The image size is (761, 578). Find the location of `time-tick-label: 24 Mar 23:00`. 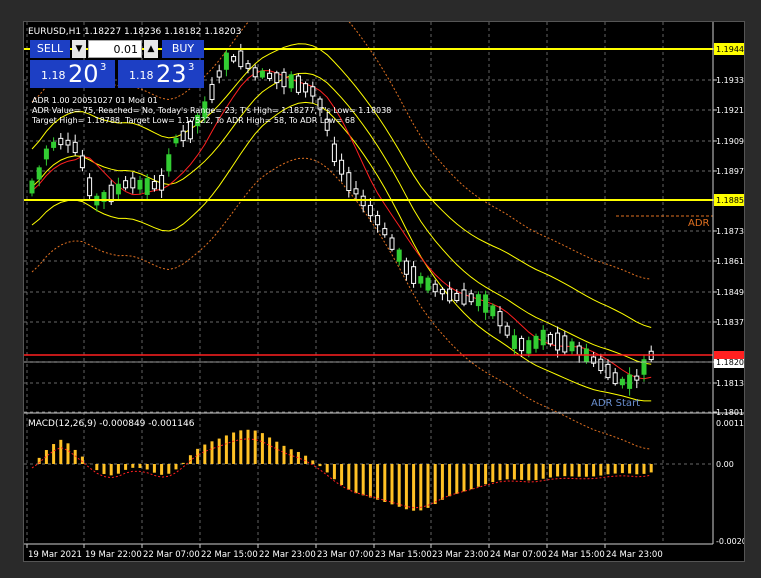

time-tick-label: 24 Mar 23:00 is located at coordinates (634, 555).